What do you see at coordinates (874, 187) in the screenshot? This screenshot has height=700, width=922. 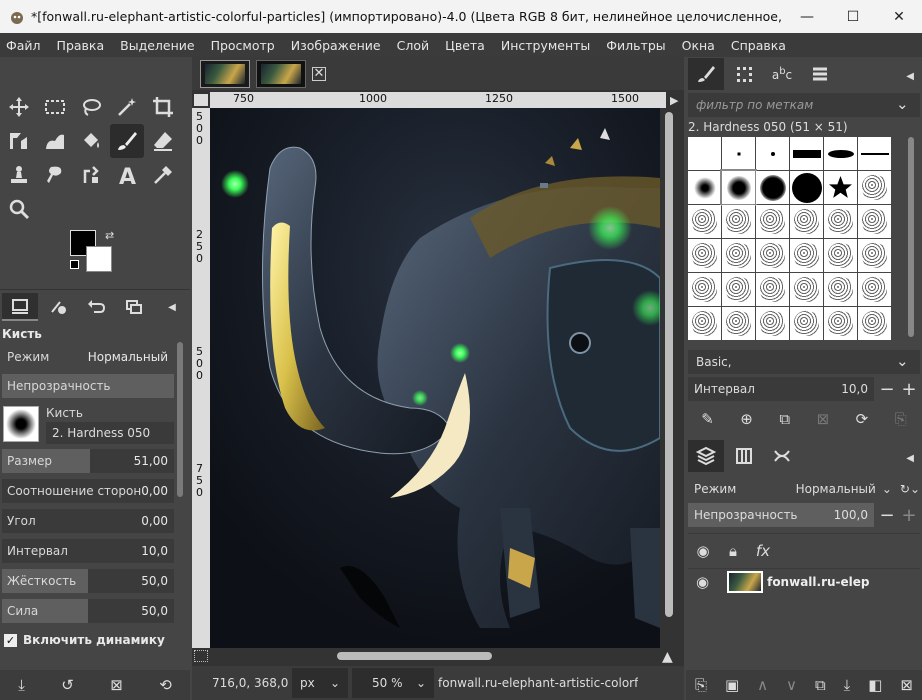 I see `brush-acrylic` at bounding box center [874, 187].